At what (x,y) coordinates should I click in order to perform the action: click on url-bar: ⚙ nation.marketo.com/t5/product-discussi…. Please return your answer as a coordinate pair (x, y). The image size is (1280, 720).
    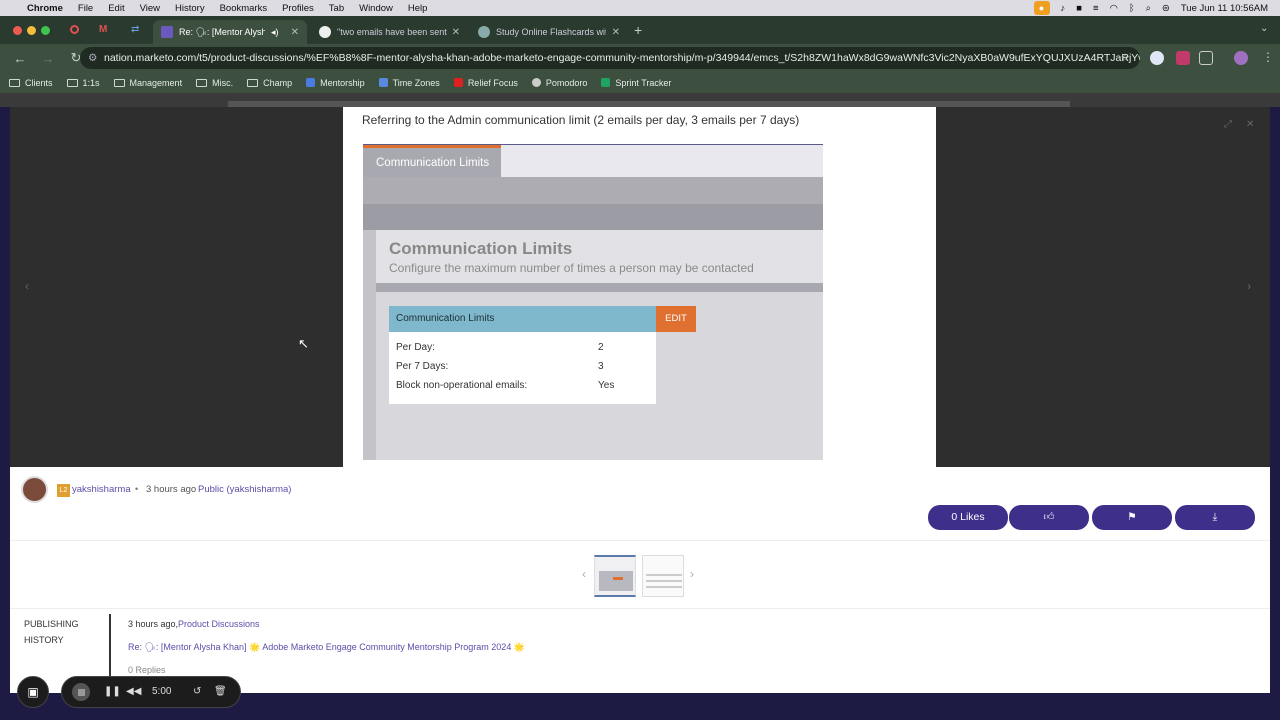
    Looking at the image, I should click on (610, 58).